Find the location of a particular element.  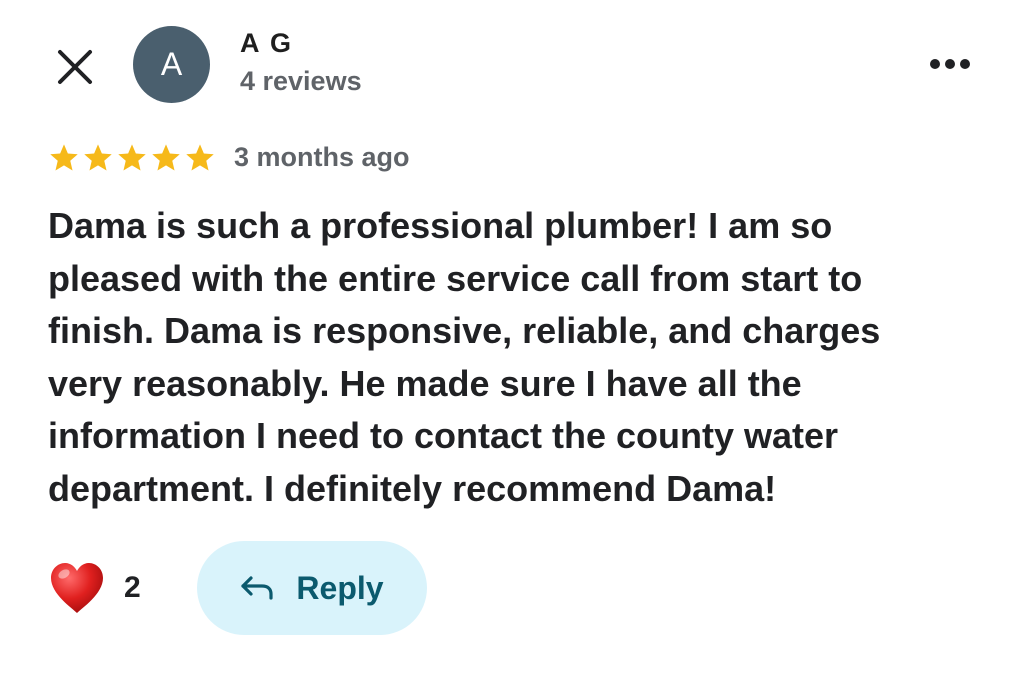

like-button: 2 is located at coordinates (94, 588).